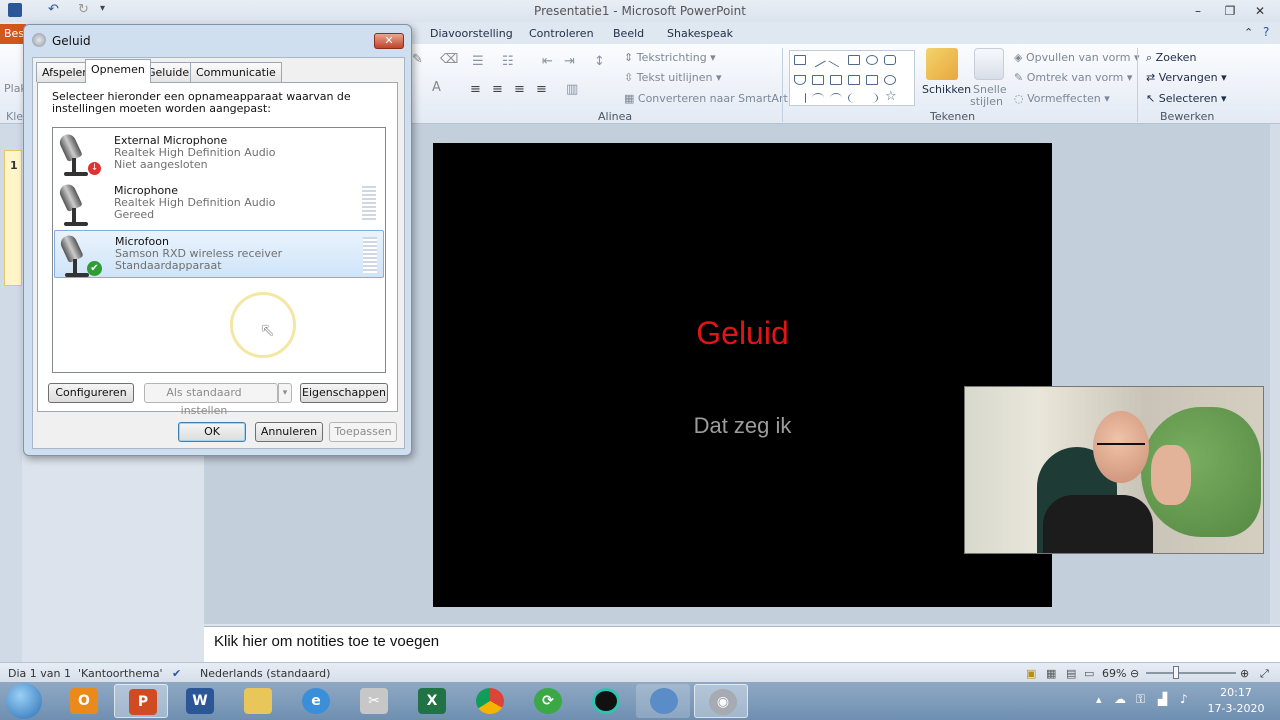 Image resolution: width=1280 pixels, height=720 pixels. What do you see at coordinates (547, 61) in the screenshot?
I see `decrease-indent-icon: ⇤` at bounding box center [547, 61].